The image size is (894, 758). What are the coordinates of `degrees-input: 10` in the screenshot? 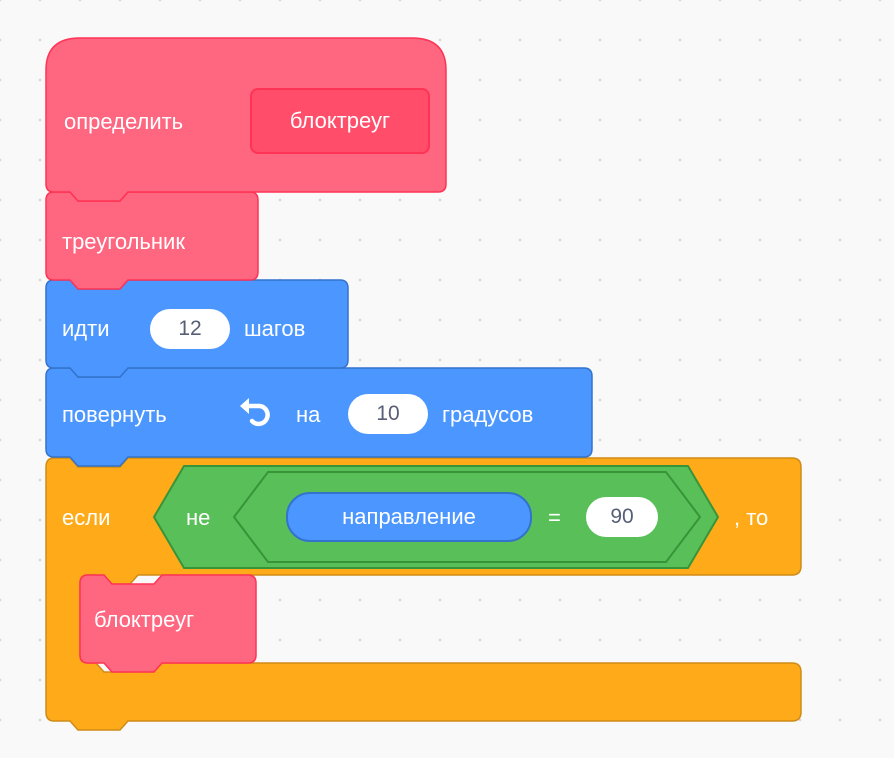 It's located at (388, 414).